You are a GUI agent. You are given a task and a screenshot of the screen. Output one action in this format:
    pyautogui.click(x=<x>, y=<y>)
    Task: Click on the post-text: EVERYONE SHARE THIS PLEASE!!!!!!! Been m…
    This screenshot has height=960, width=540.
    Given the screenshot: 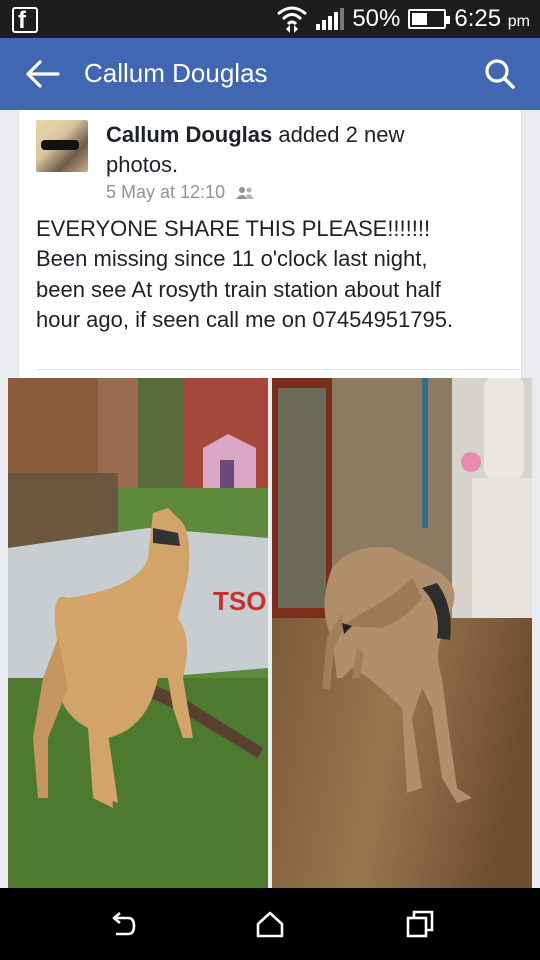 What is the action you would take?
    pyautogui.click(x=245, y=274)
    